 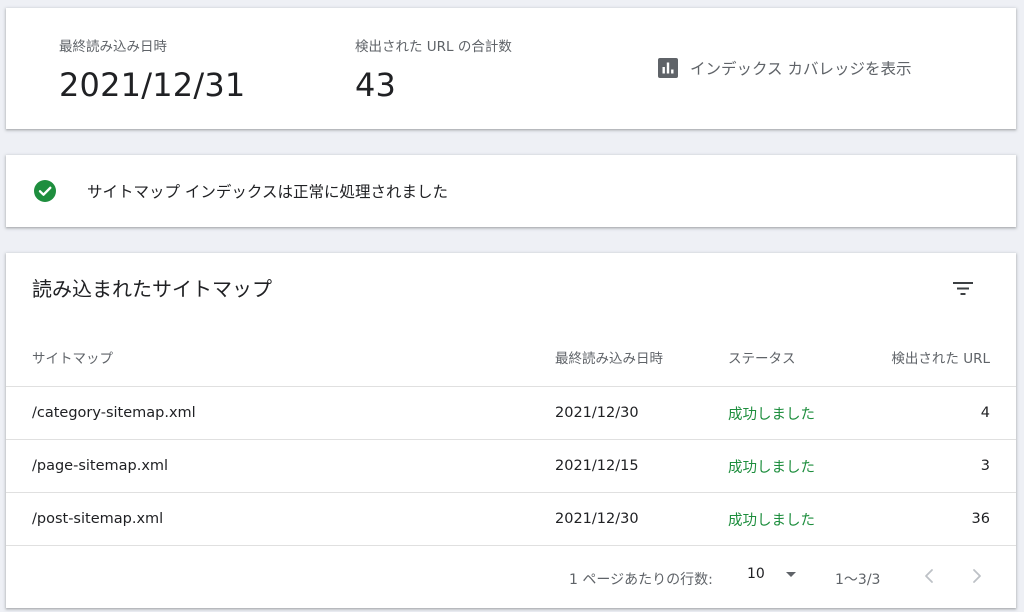 What do you see at coordinates (641, 580) in the screenshot?
I see `rows-per-page-label: 1 ページあたりの行数:` at bounding box center [641, 580].